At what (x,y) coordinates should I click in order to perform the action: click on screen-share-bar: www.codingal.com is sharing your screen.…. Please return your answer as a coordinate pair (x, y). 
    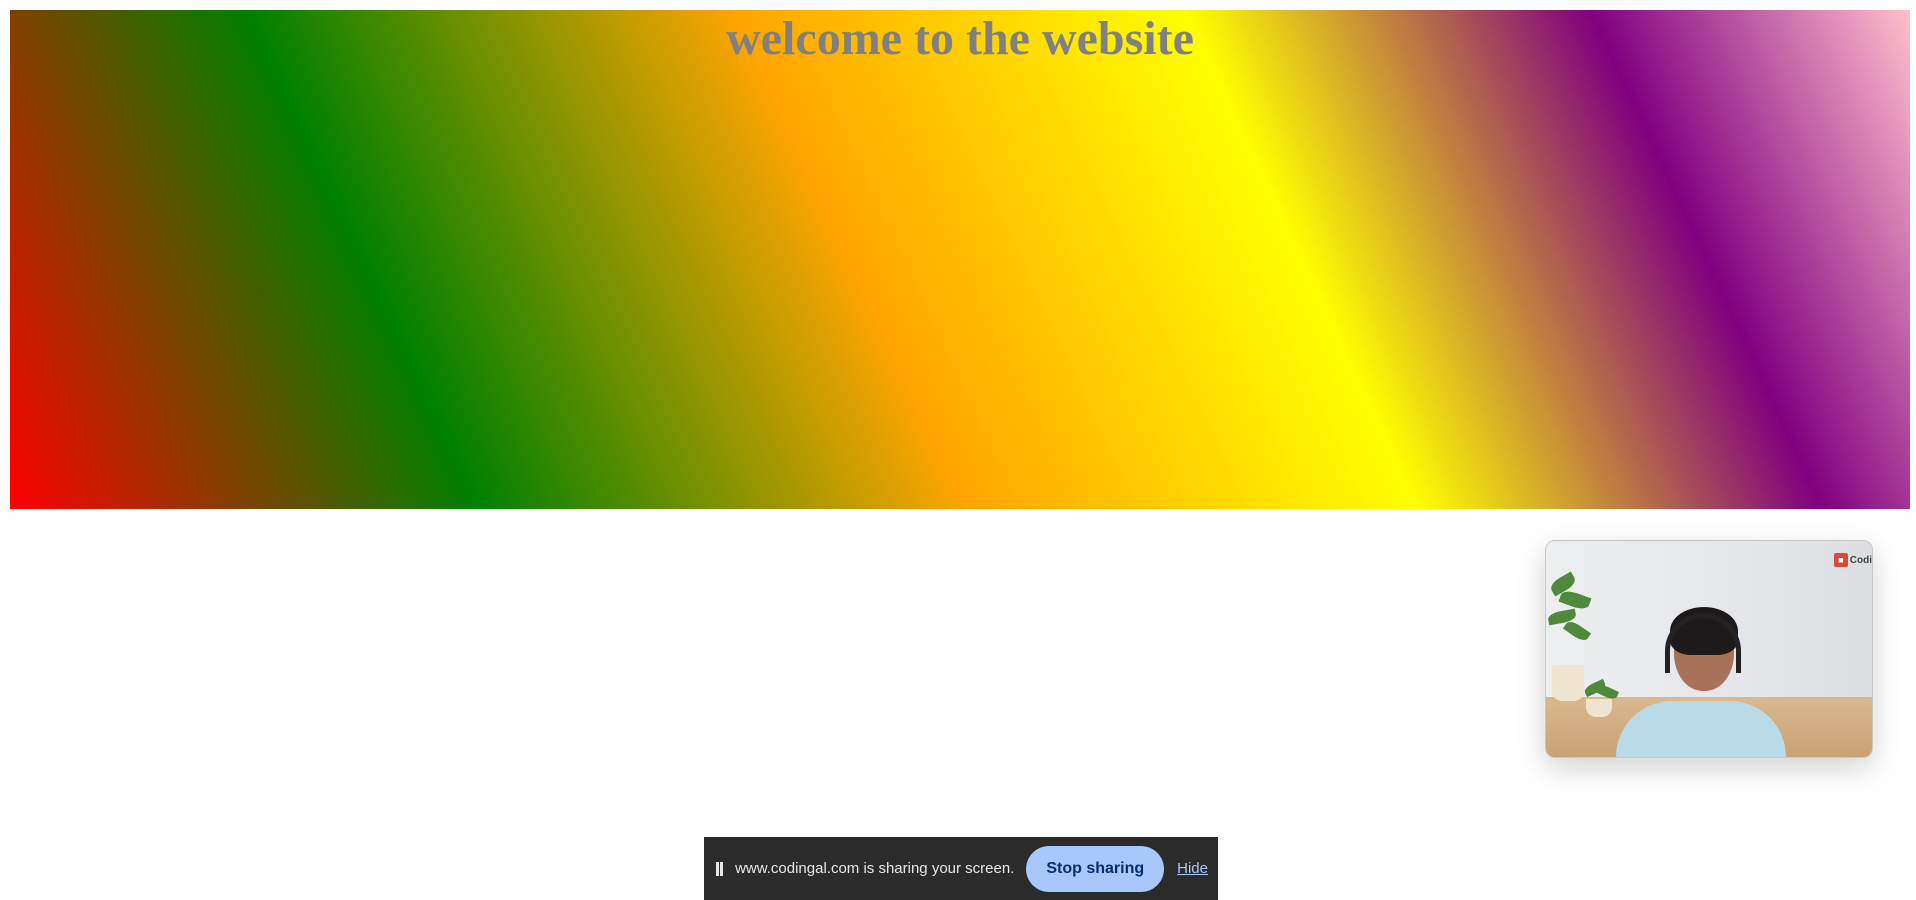
    Looking at the image, I should click on (961, 868).